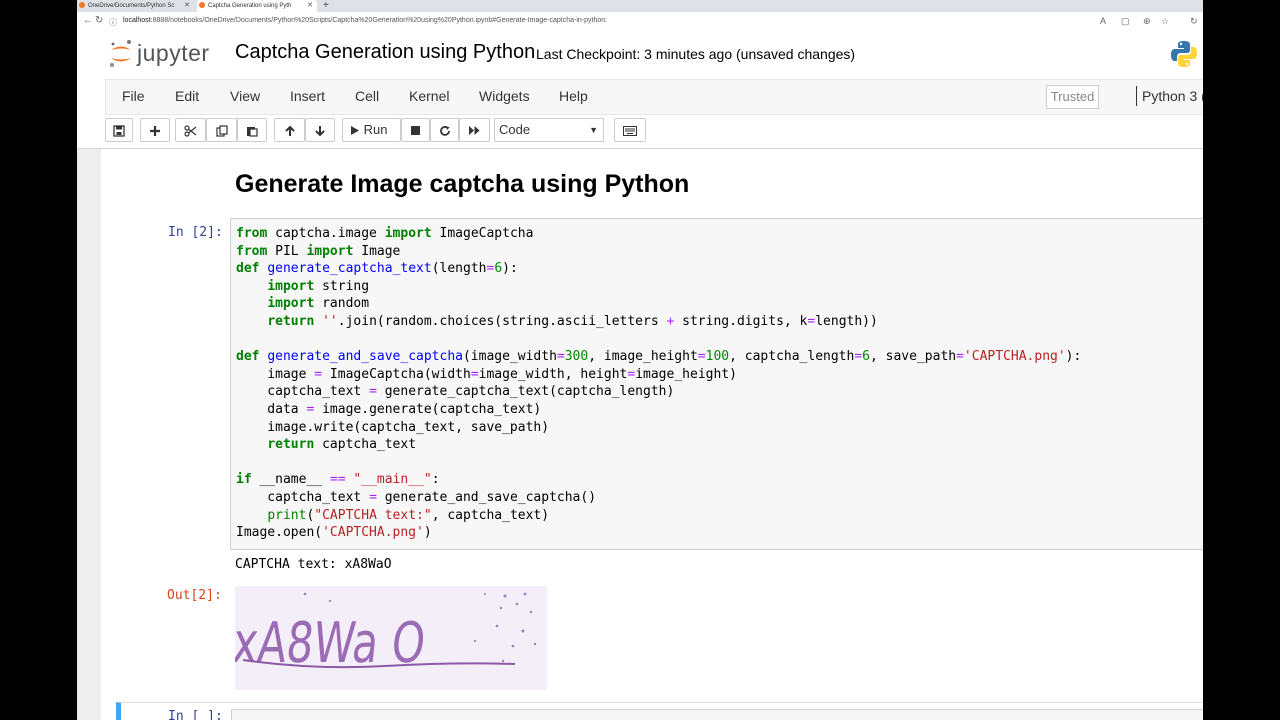 The image size is (1280, 720). I want to click on menu-file: File, so click(133, 96).